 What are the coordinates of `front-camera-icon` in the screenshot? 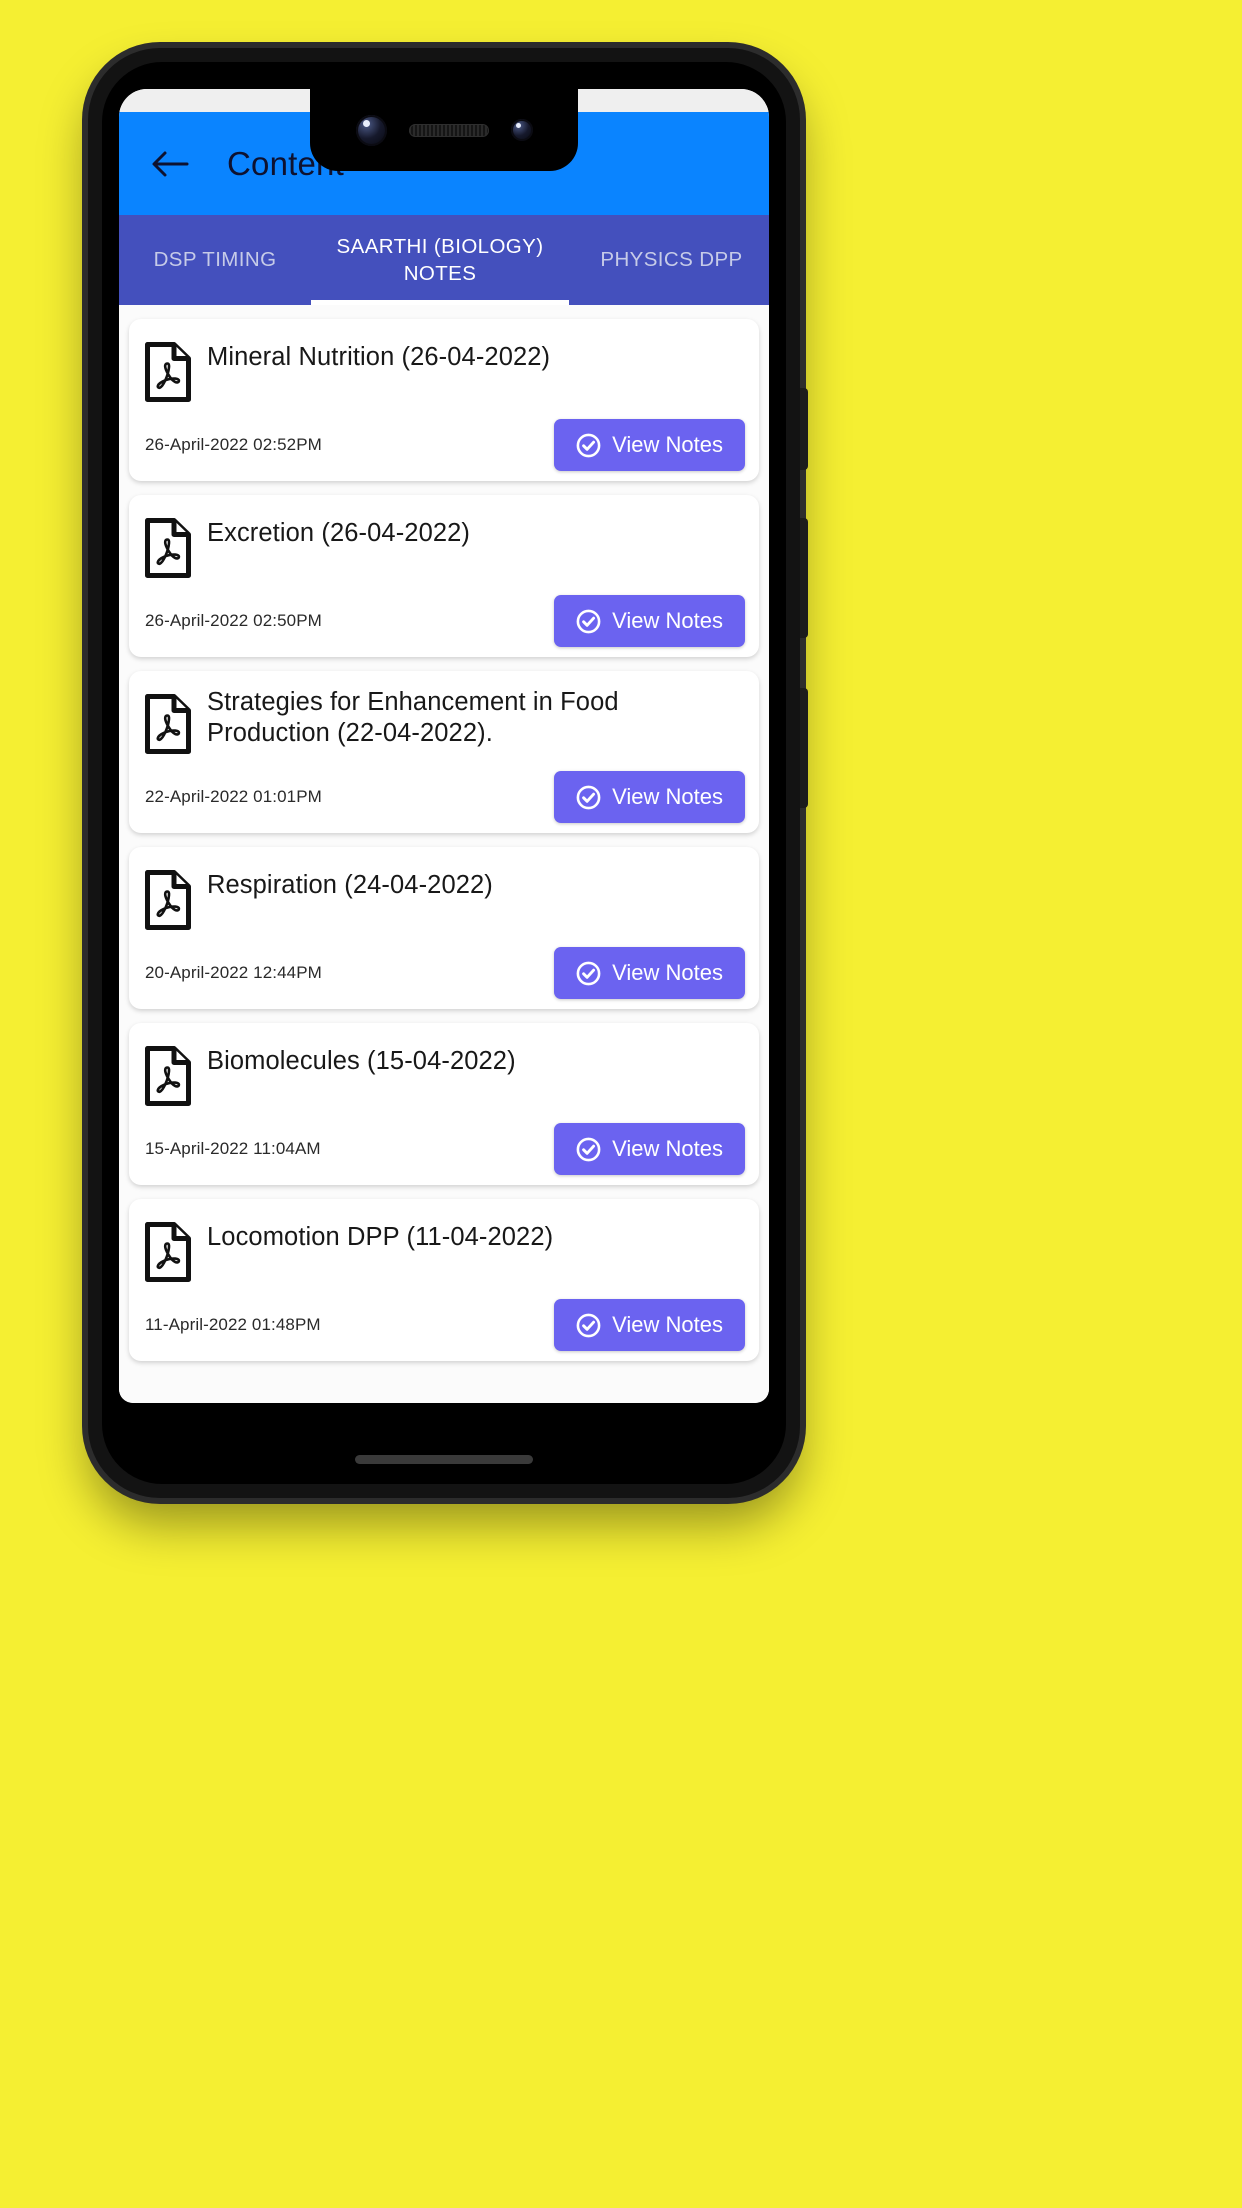 It's located at (371, 130).